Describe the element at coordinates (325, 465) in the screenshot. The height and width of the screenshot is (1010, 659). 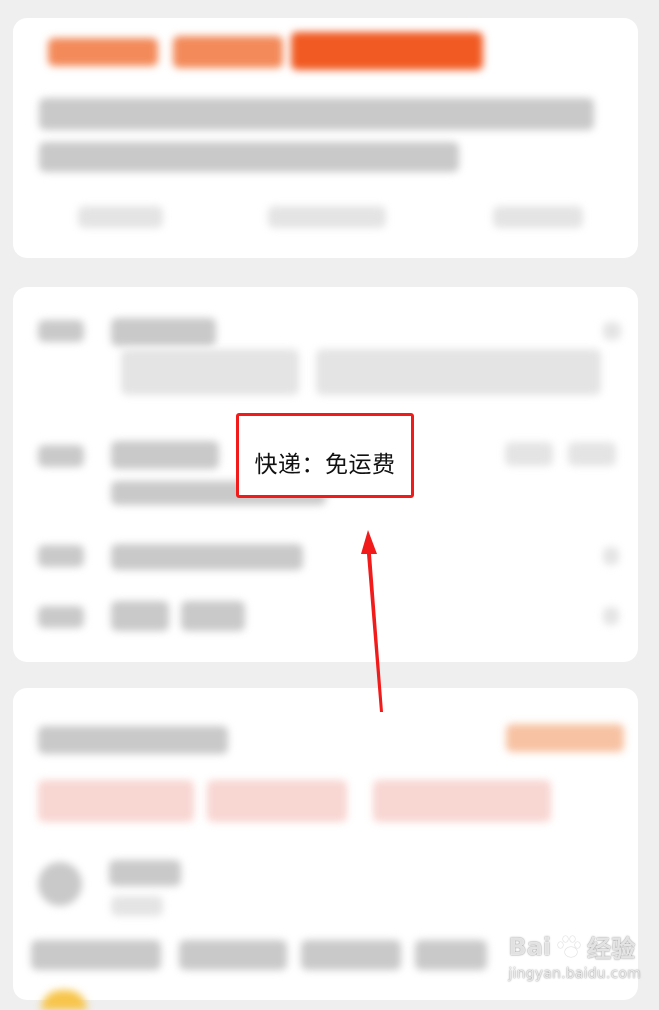
I see `annotation-text: 快递：免运费` at that location.